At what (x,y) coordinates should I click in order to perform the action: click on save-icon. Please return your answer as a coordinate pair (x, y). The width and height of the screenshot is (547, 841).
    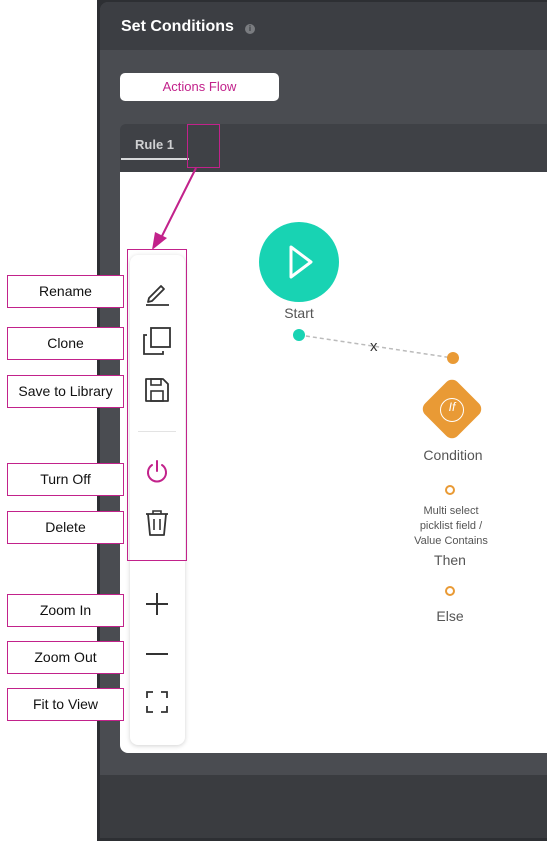
    Looking at the image, I should click on (157, 390).